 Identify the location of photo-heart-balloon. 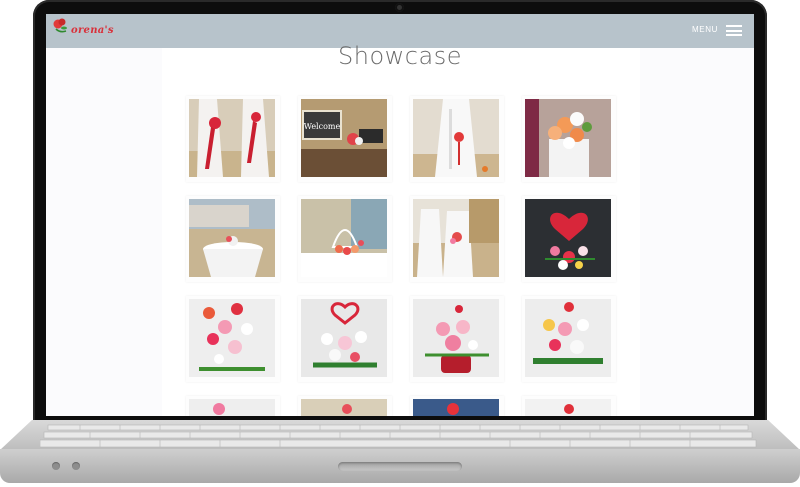
(568, 238).